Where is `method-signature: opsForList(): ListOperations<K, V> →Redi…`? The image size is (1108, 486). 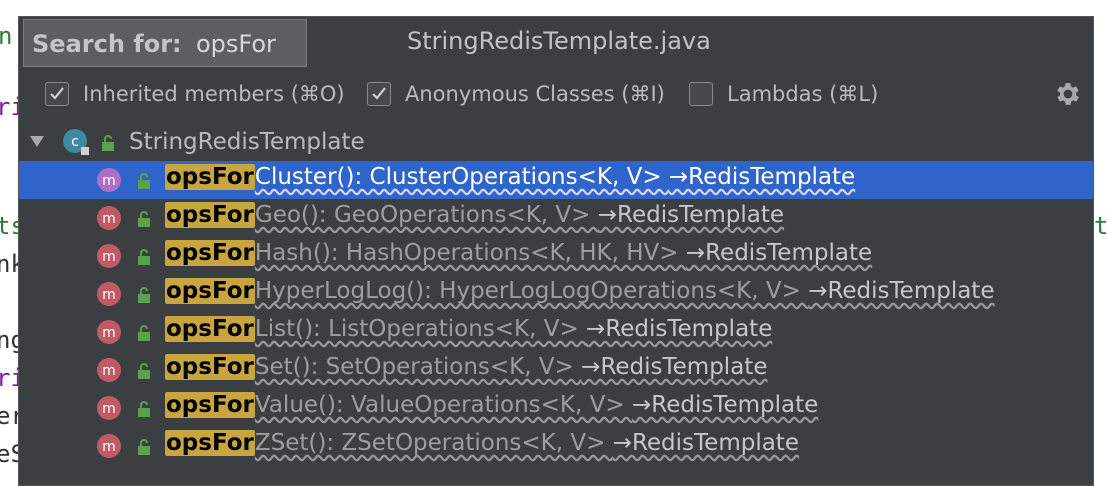
method-signature: opsForList(): ListOperations<K, V> →Redi… is located at coordinates (468, 329).